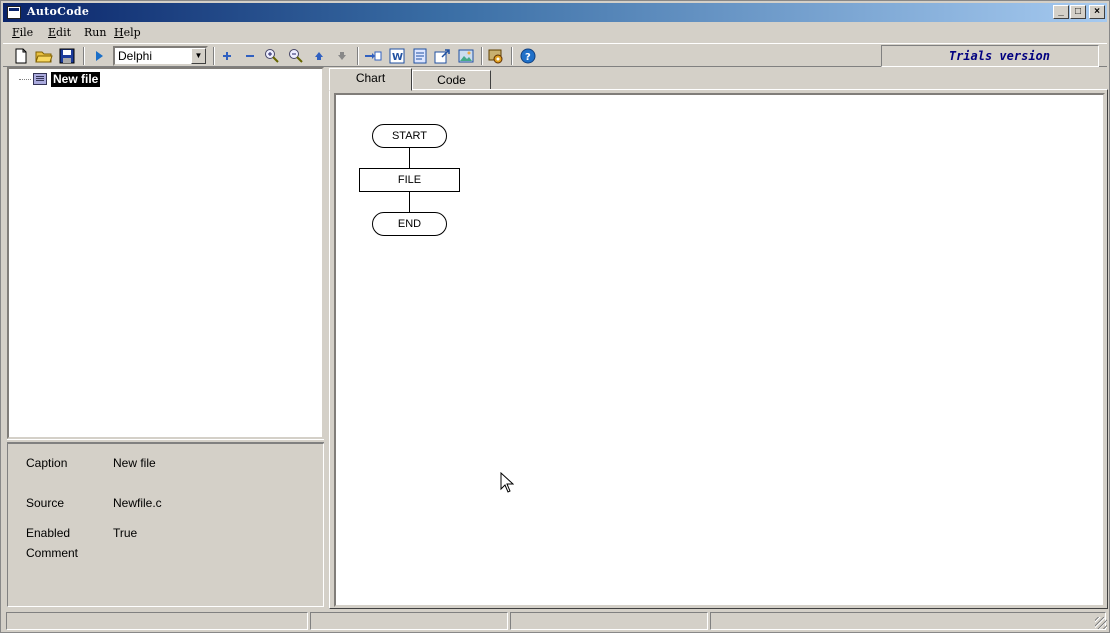  What do you see at coordinates (40, 79) in the screenshot?
I see `document-icon` at bounding box center [40, 79].